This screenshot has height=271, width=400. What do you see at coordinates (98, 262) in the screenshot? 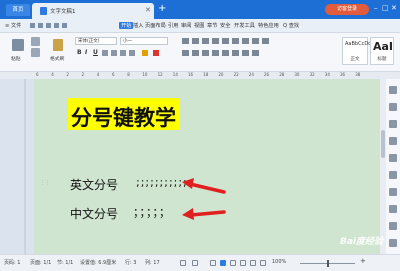
I see `status-position: 设置值: 6.9厘米` at bounding box center [98, 262].